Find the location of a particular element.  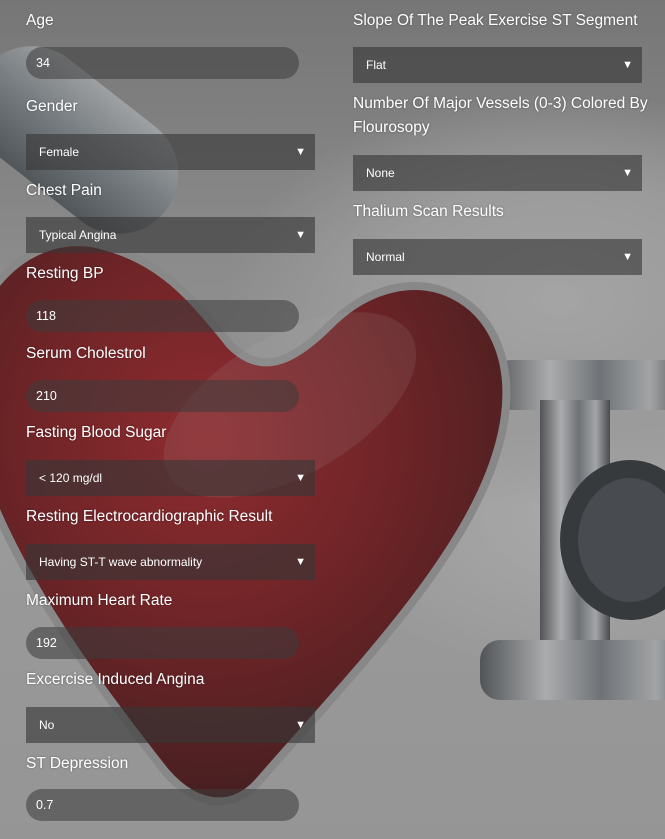

slope-select: Flat ▼ is located at coordinates (497, 65).